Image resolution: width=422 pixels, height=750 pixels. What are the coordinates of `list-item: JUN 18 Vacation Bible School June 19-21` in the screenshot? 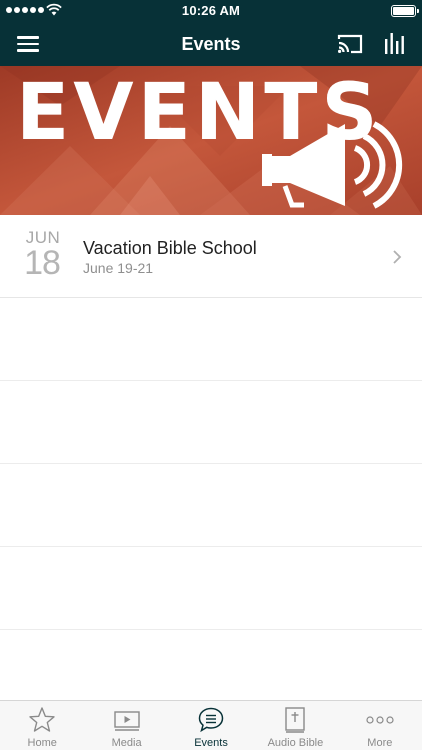 It's located at (211, 256).